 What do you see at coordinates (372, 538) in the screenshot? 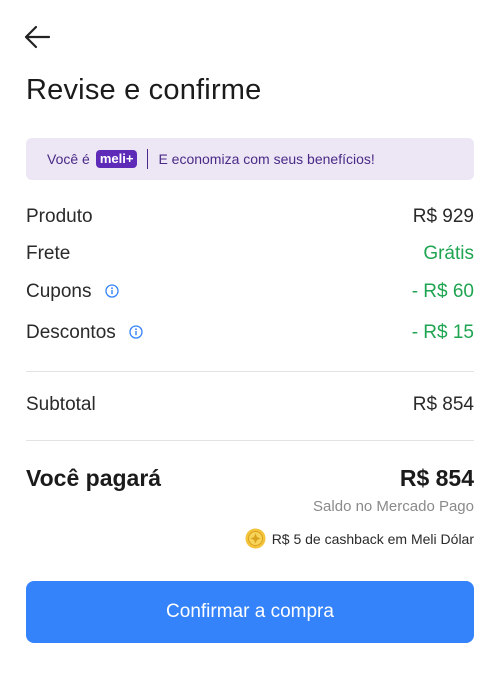
I see `cashback-text: R$ 5 de cashback em Meli Dólar` at bounding box center [372, 538].